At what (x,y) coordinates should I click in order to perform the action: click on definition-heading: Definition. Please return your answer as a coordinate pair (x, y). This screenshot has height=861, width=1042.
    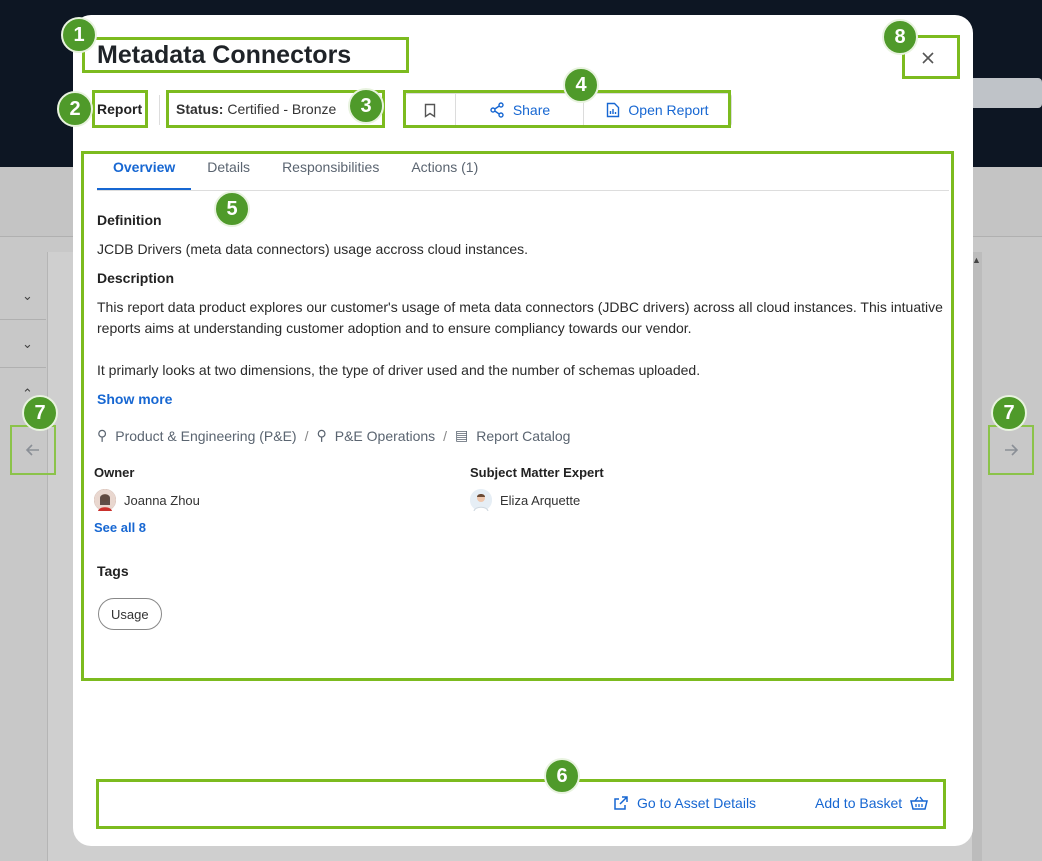
    Looking at the image, I should click on (129, 220).